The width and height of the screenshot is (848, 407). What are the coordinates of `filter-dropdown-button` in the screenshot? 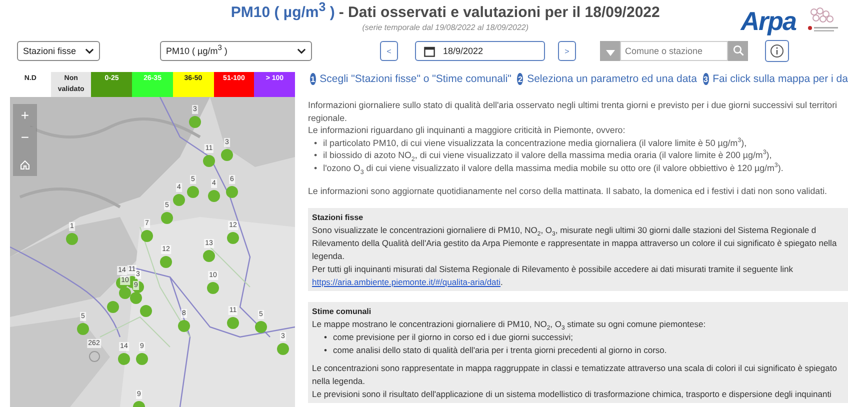 It's located at (610, 51).